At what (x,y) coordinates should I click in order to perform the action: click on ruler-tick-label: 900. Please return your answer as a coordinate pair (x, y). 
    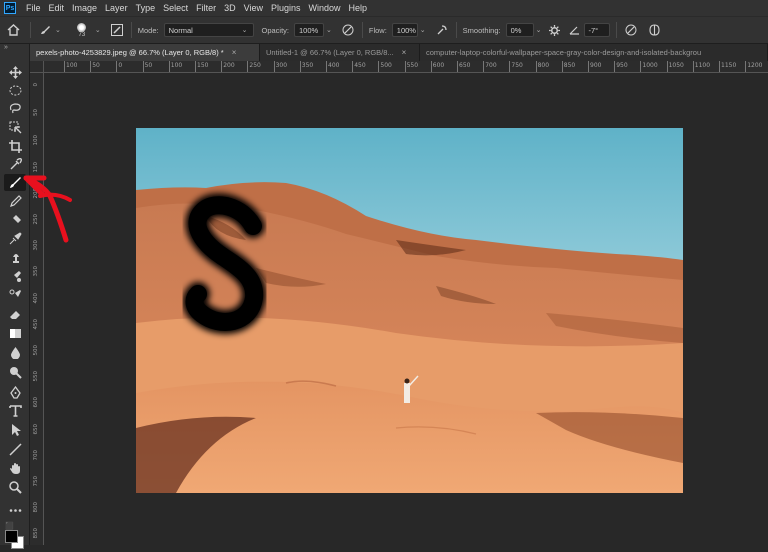
    Looking at the image, I should click on (596, 65).